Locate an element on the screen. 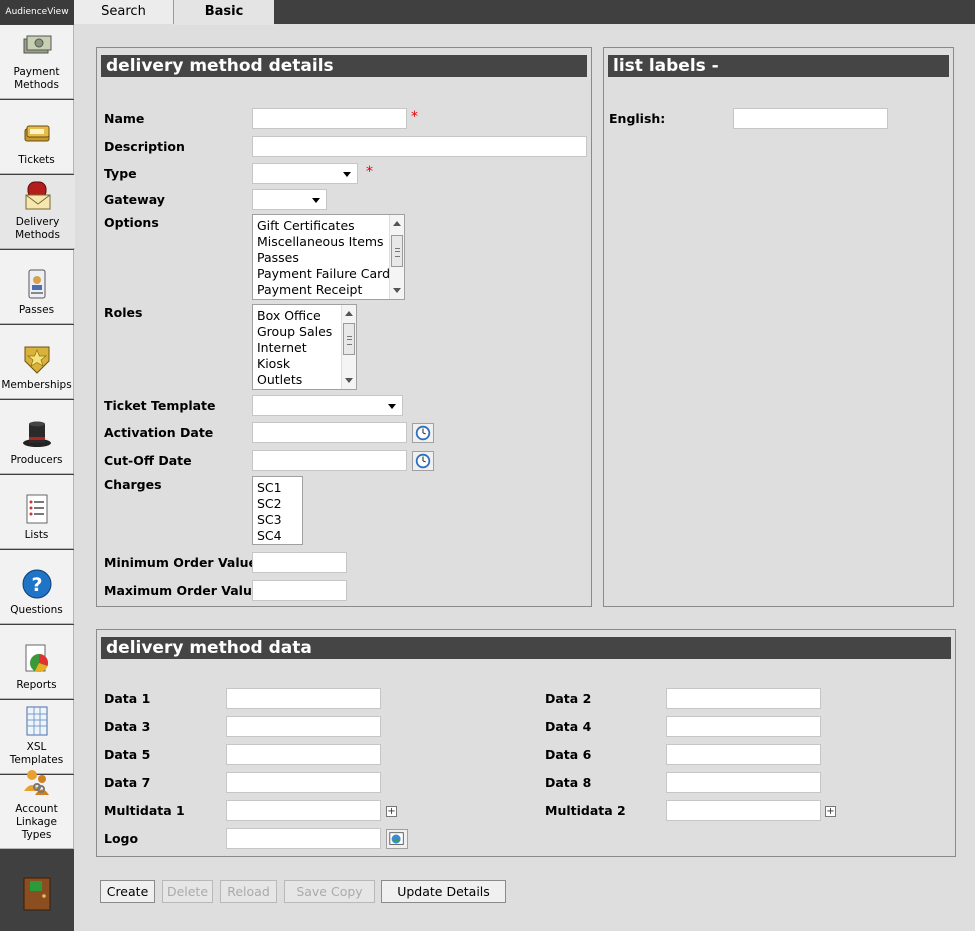 This screenshot has width=975, height=931. data5-label: Data 5 is located at coordinates (127, 754).